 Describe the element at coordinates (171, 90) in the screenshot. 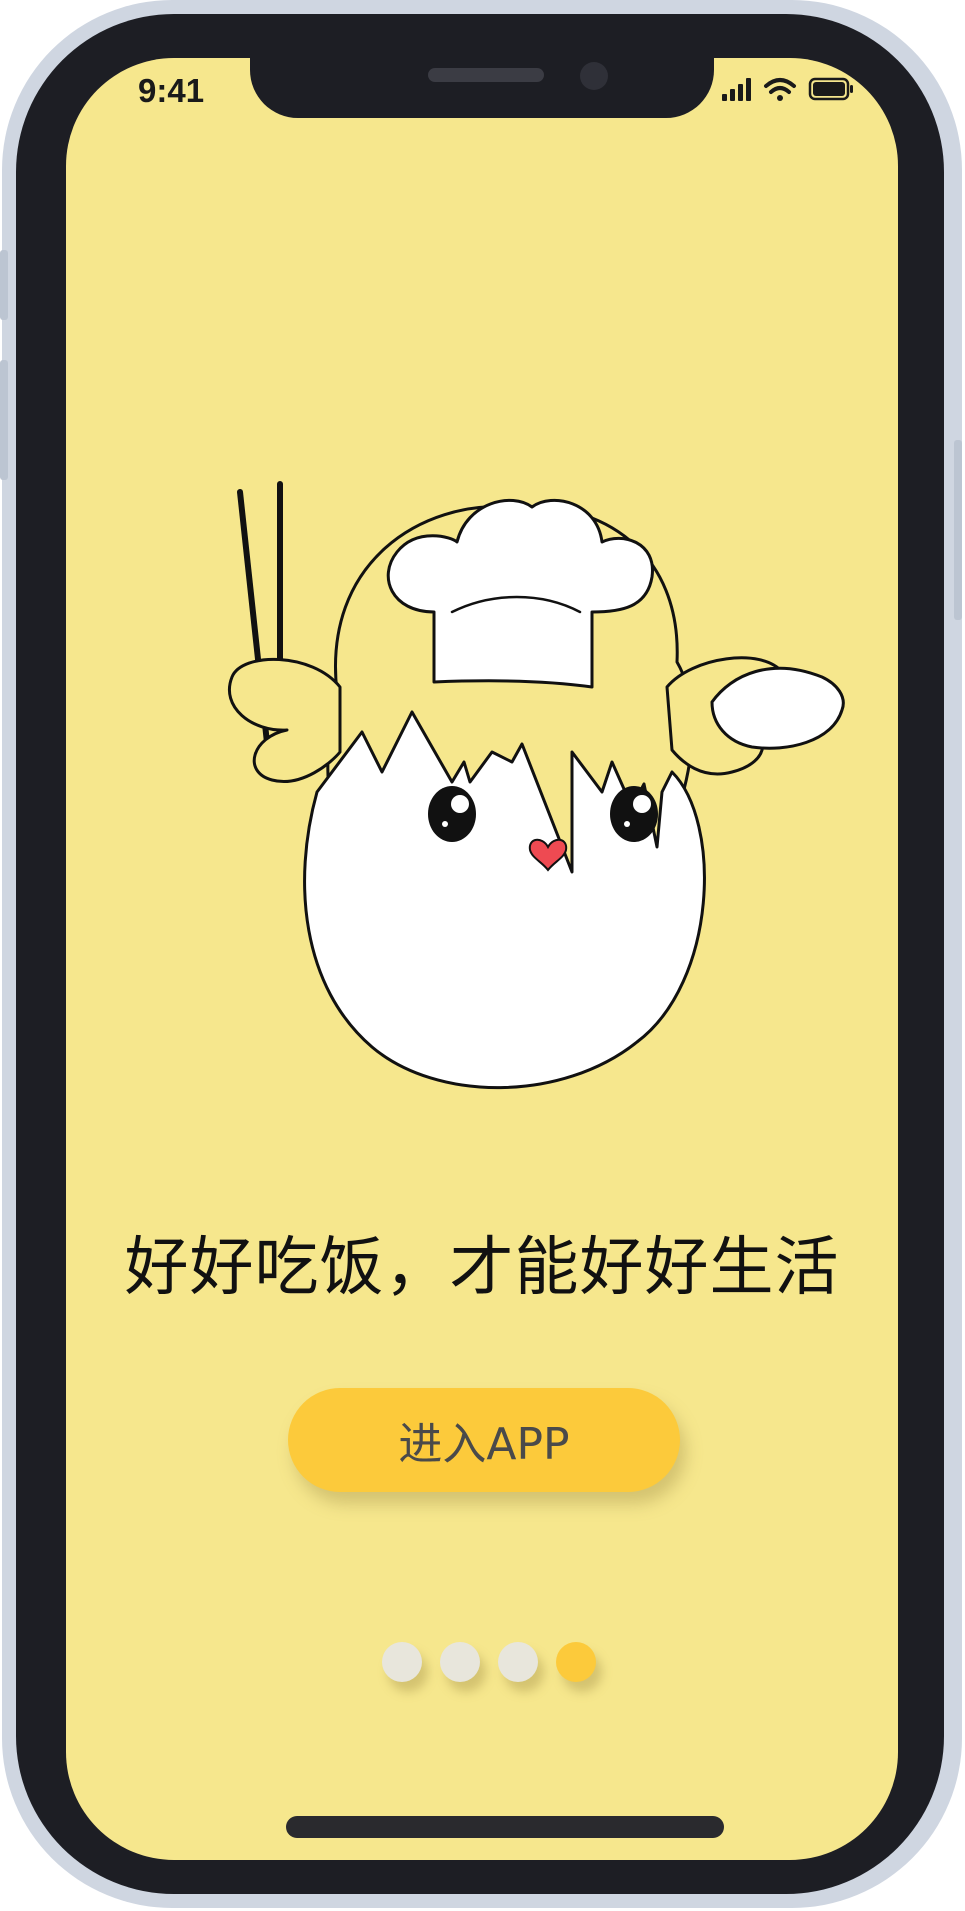

I see `status-bar-time: 9:41` at that location.